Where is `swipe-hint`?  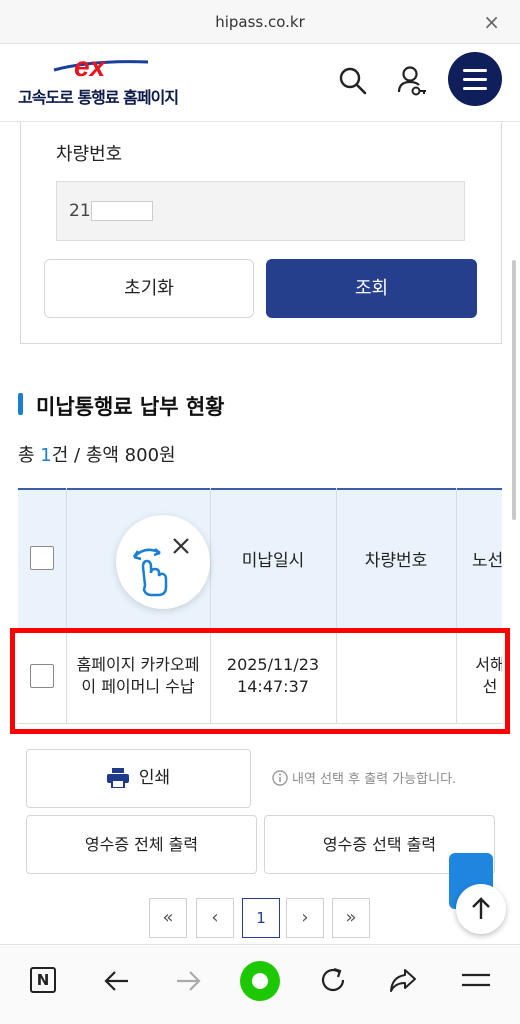
swipe-hint is located at coordinates (163, 562).